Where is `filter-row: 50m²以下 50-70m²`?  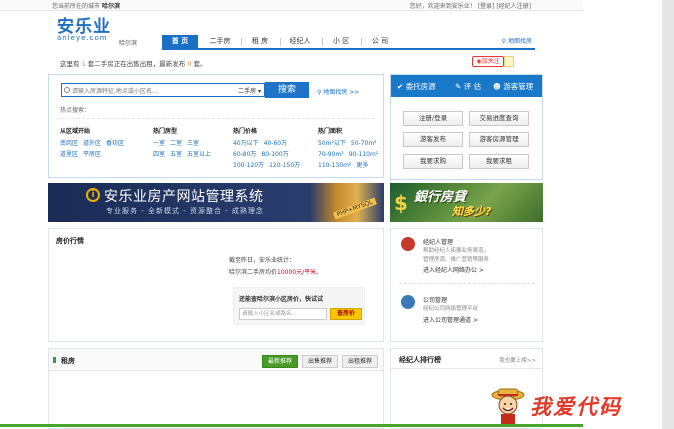 filter-row: 50m²以下 50-70m² is located at coordinates (350, 143).